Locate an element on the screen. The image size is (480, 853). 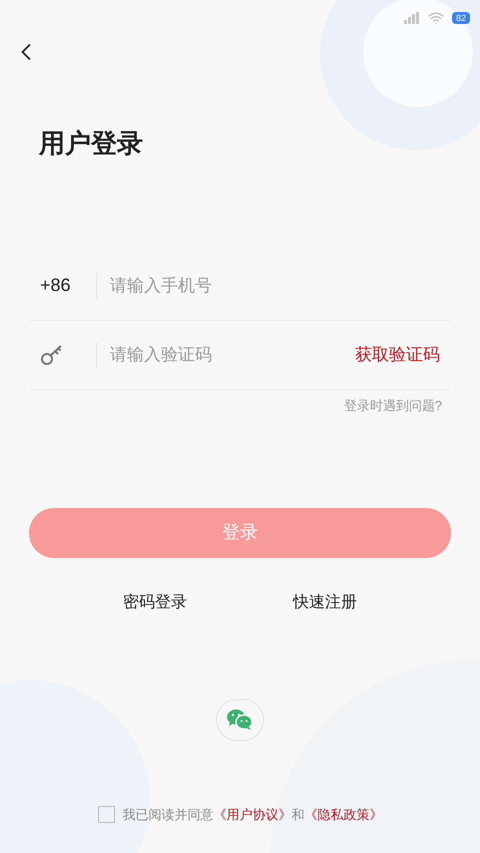
terms-link: 《用户协议》 is located at coordinates (253, 814).